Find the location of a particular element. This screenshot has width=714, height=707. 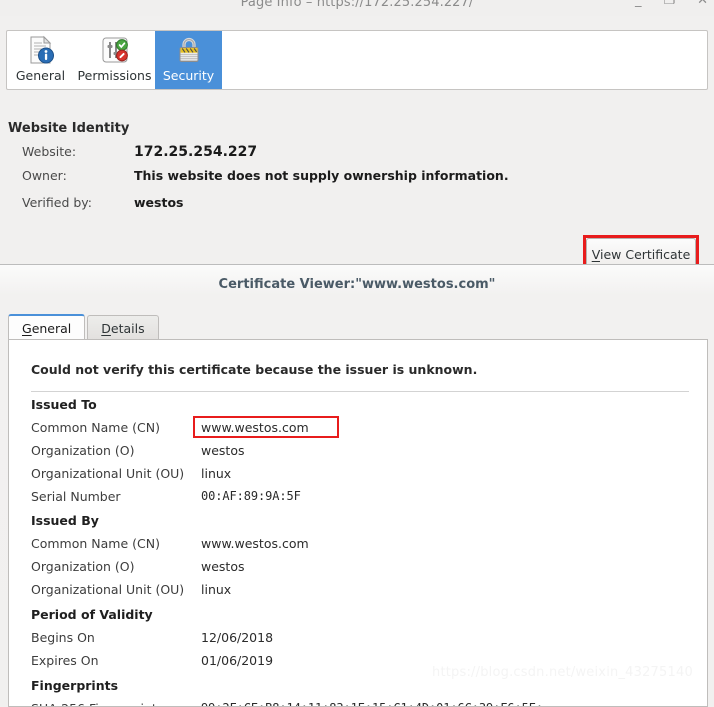

field-key: Expires On is located at coordinates (65, 660).